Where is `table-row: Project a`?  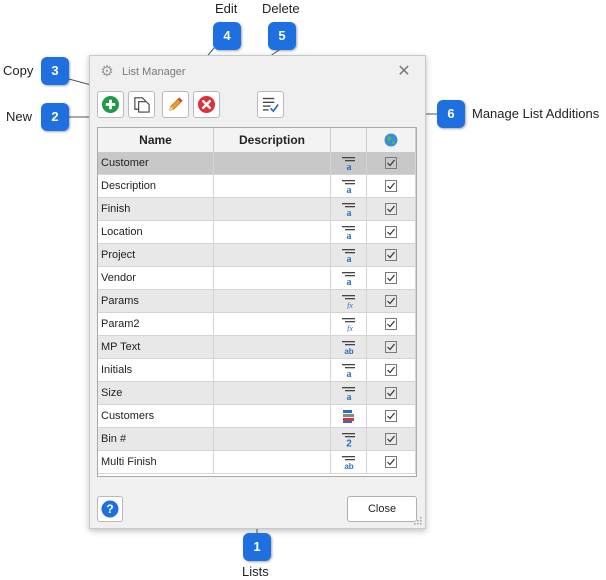
table-row: Project a is located at coordinates (257, 255).